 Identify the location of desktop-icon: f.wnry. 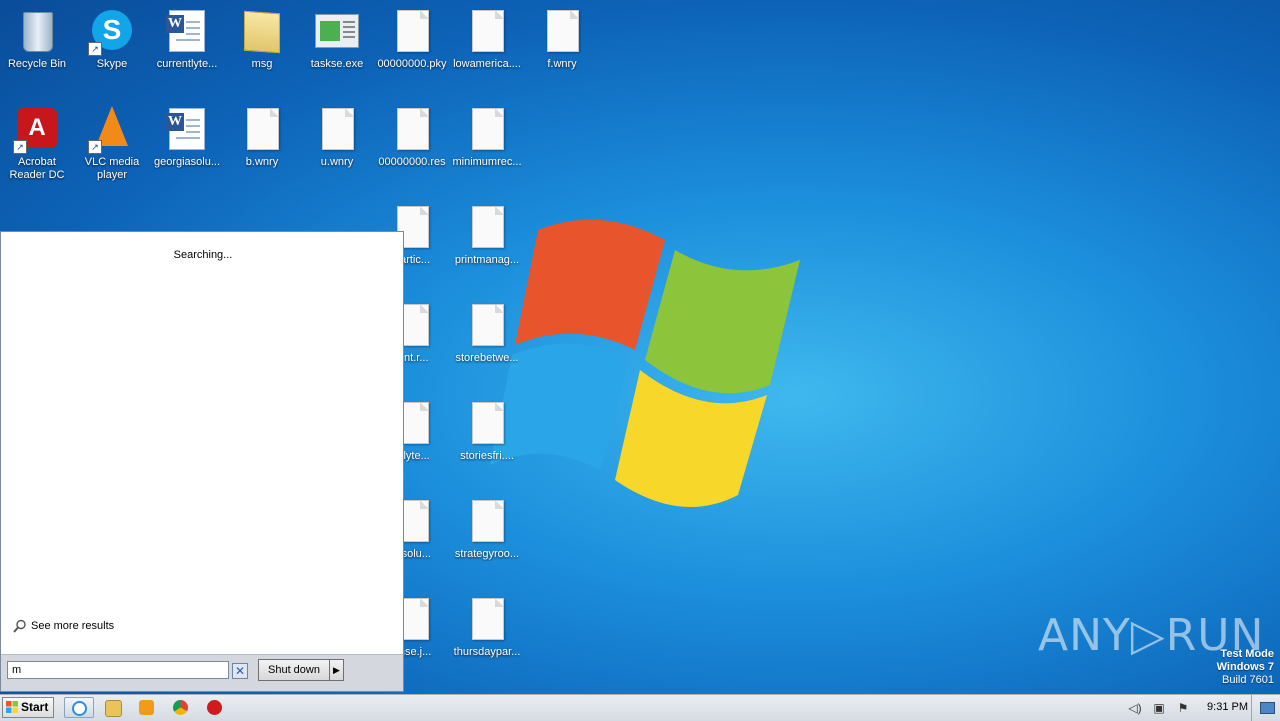
(562, 47).